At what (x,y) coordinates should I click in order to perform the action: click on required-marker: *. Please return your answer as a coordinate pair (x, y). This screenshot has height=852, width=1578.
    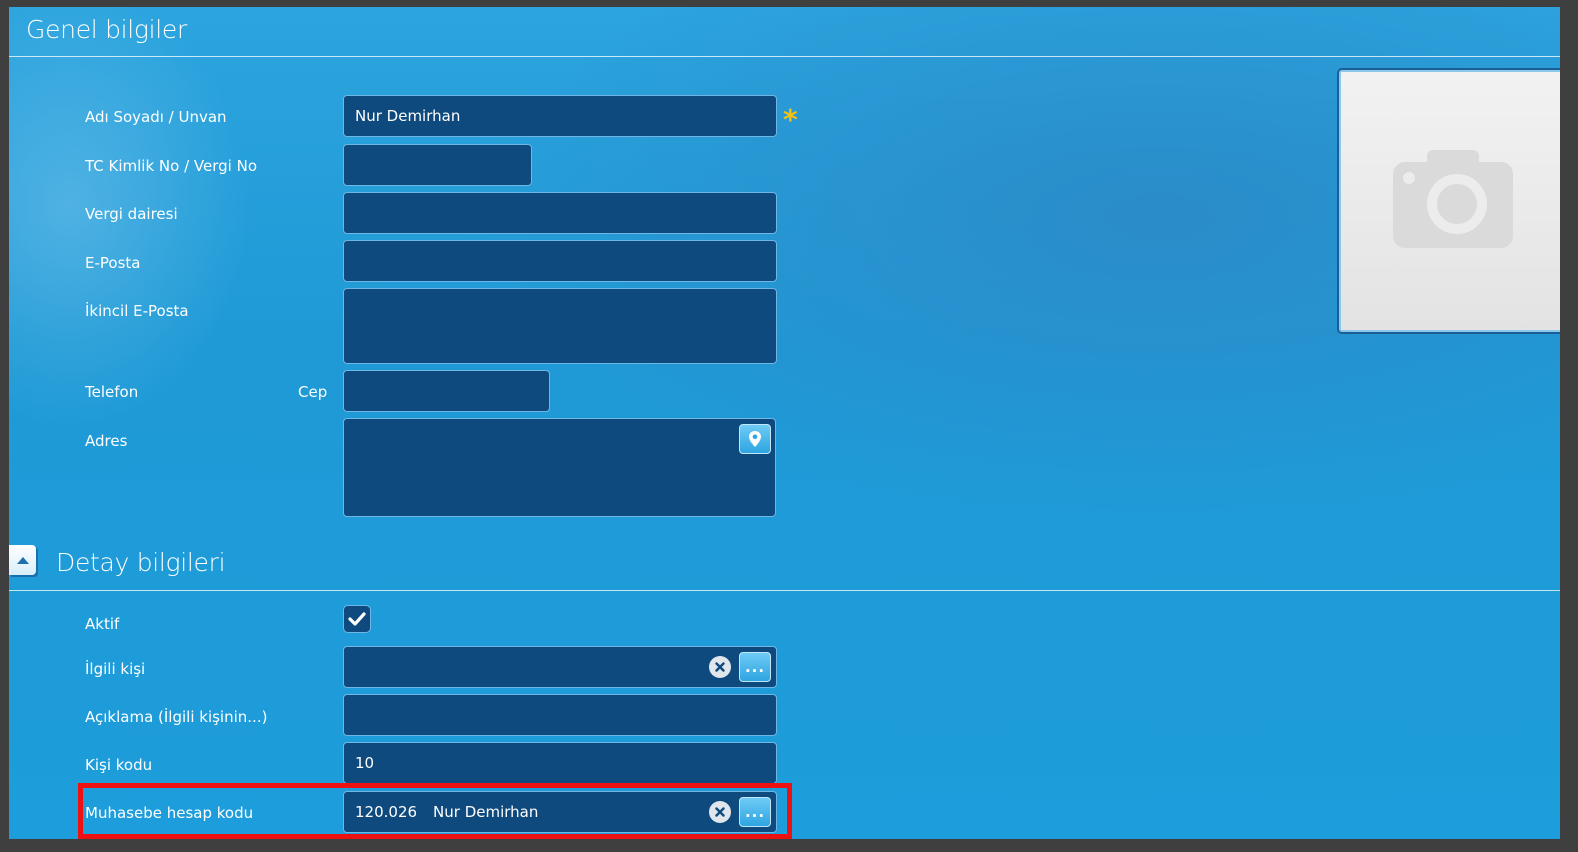
    Looking at the image, I should click on (790, 119).